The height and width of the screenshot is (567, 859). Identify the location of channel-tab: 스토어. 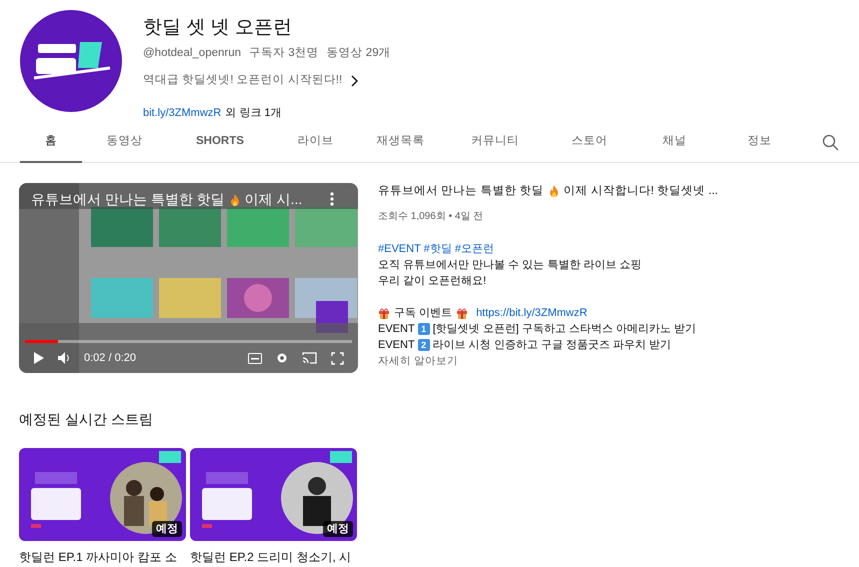
(589, 143).